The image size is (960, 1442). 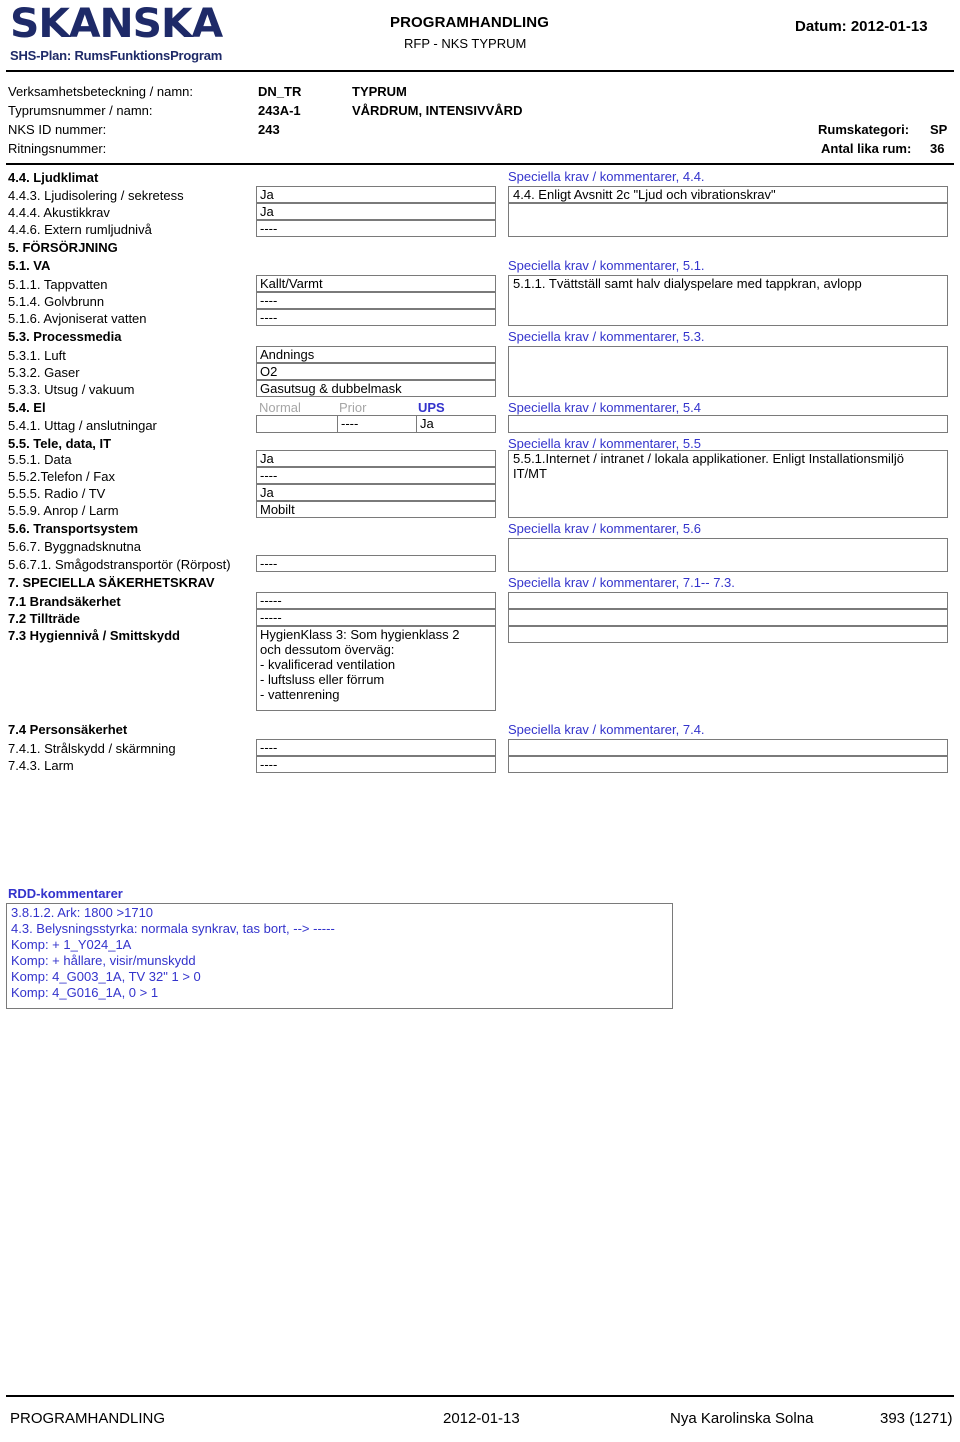 I want to click on section-label-5-4: 5.4. El, so click(x=27, y=407).